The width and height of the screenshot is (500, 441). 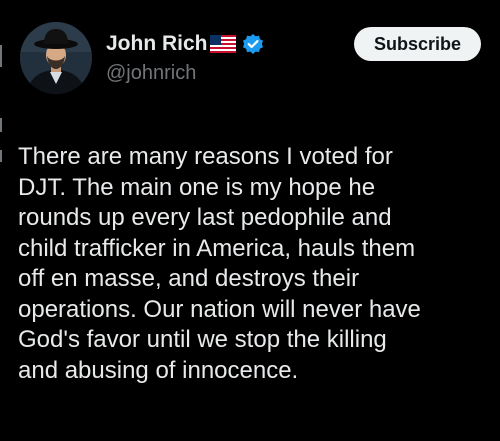 What do you see at coordinates (253, 44) in the screenshot?
I see `verified-badge-icon` at bounding box center [253, 44].